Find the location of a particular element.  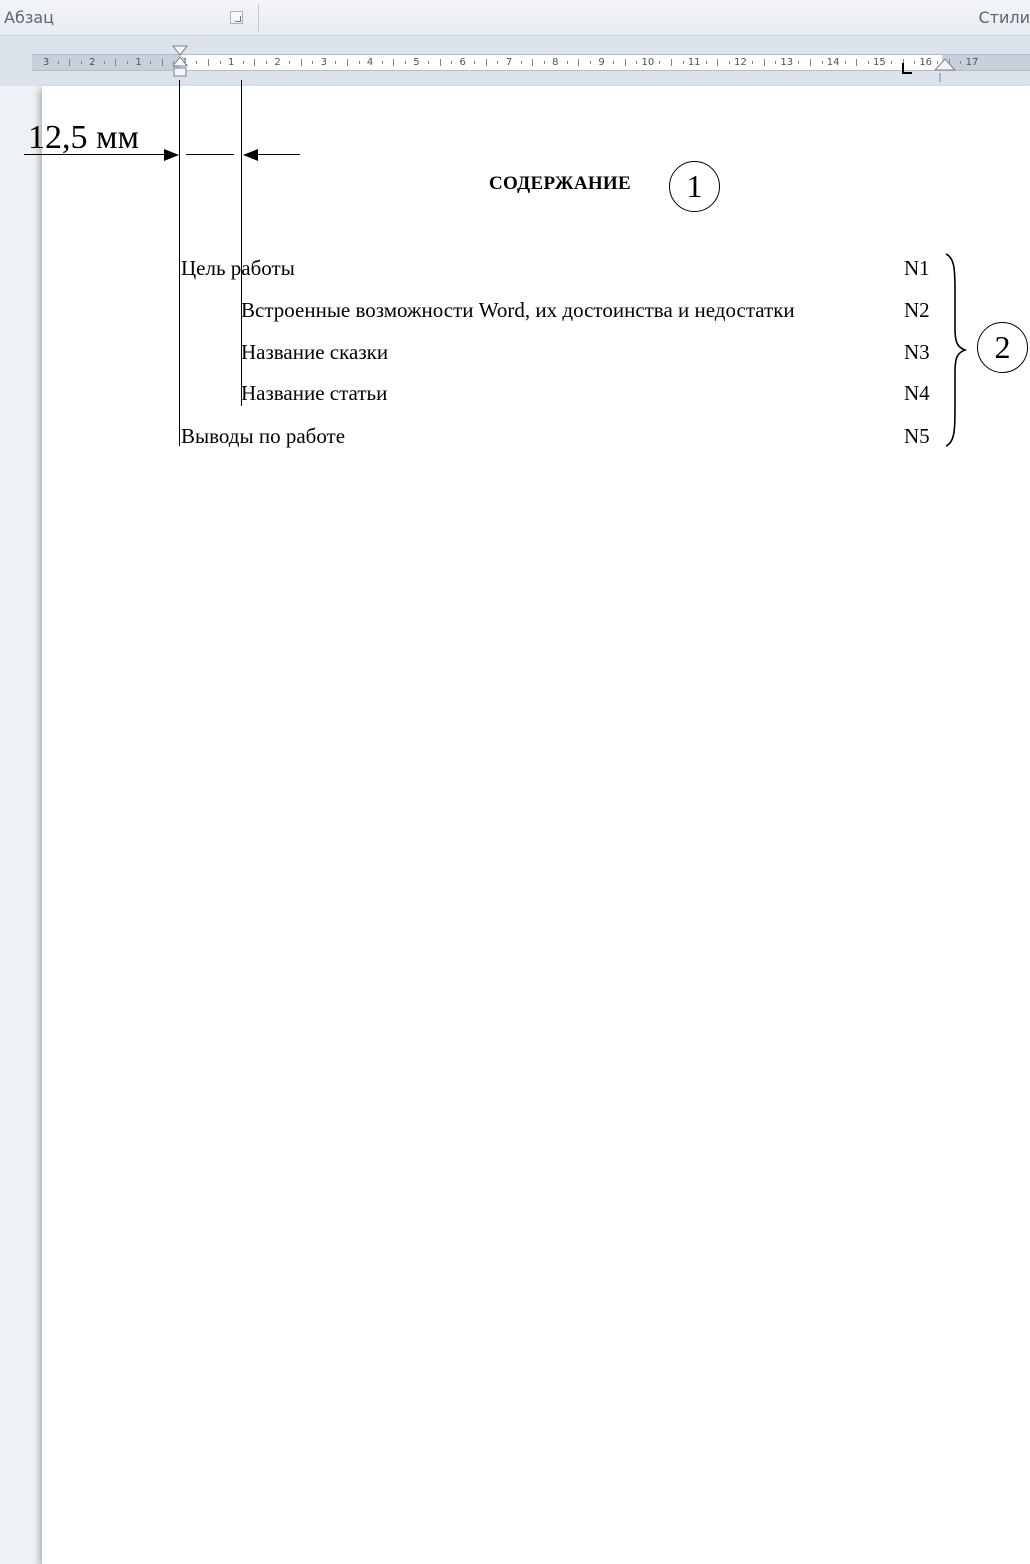

toc-entry-page: N2 is located at coordinates (917, 310).